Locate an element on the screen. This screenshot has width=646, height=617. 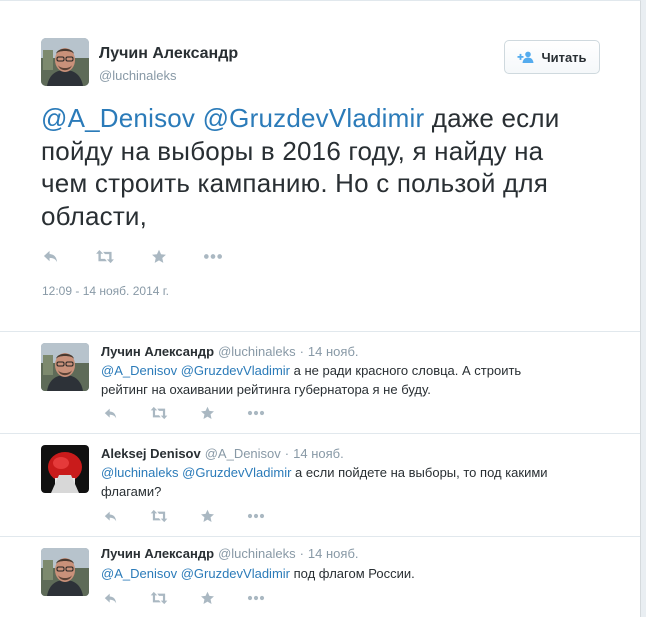
reply-header: Aleksej Denisov @A_Denisov · 14 нояб. is located at coordinates (222, 453).